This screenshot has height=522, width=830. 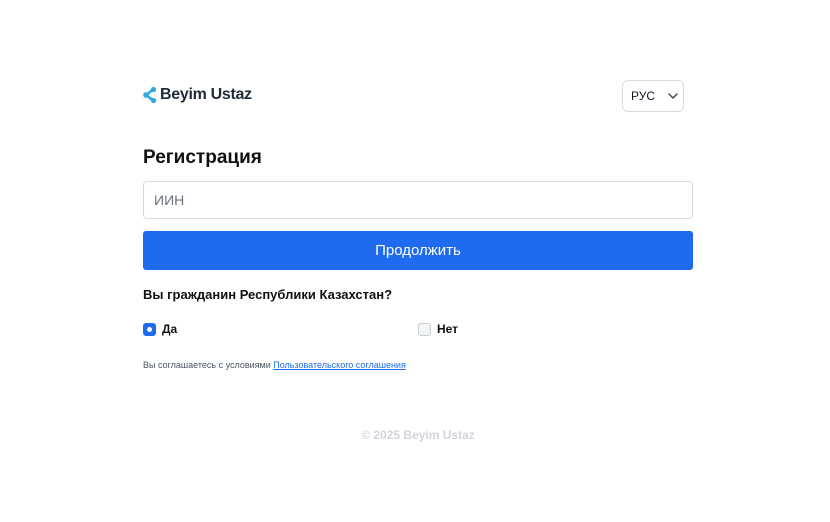 I want to click on citizenship-question: Вы гражданин Республики Казахстан?, so click(x=268, y=294).